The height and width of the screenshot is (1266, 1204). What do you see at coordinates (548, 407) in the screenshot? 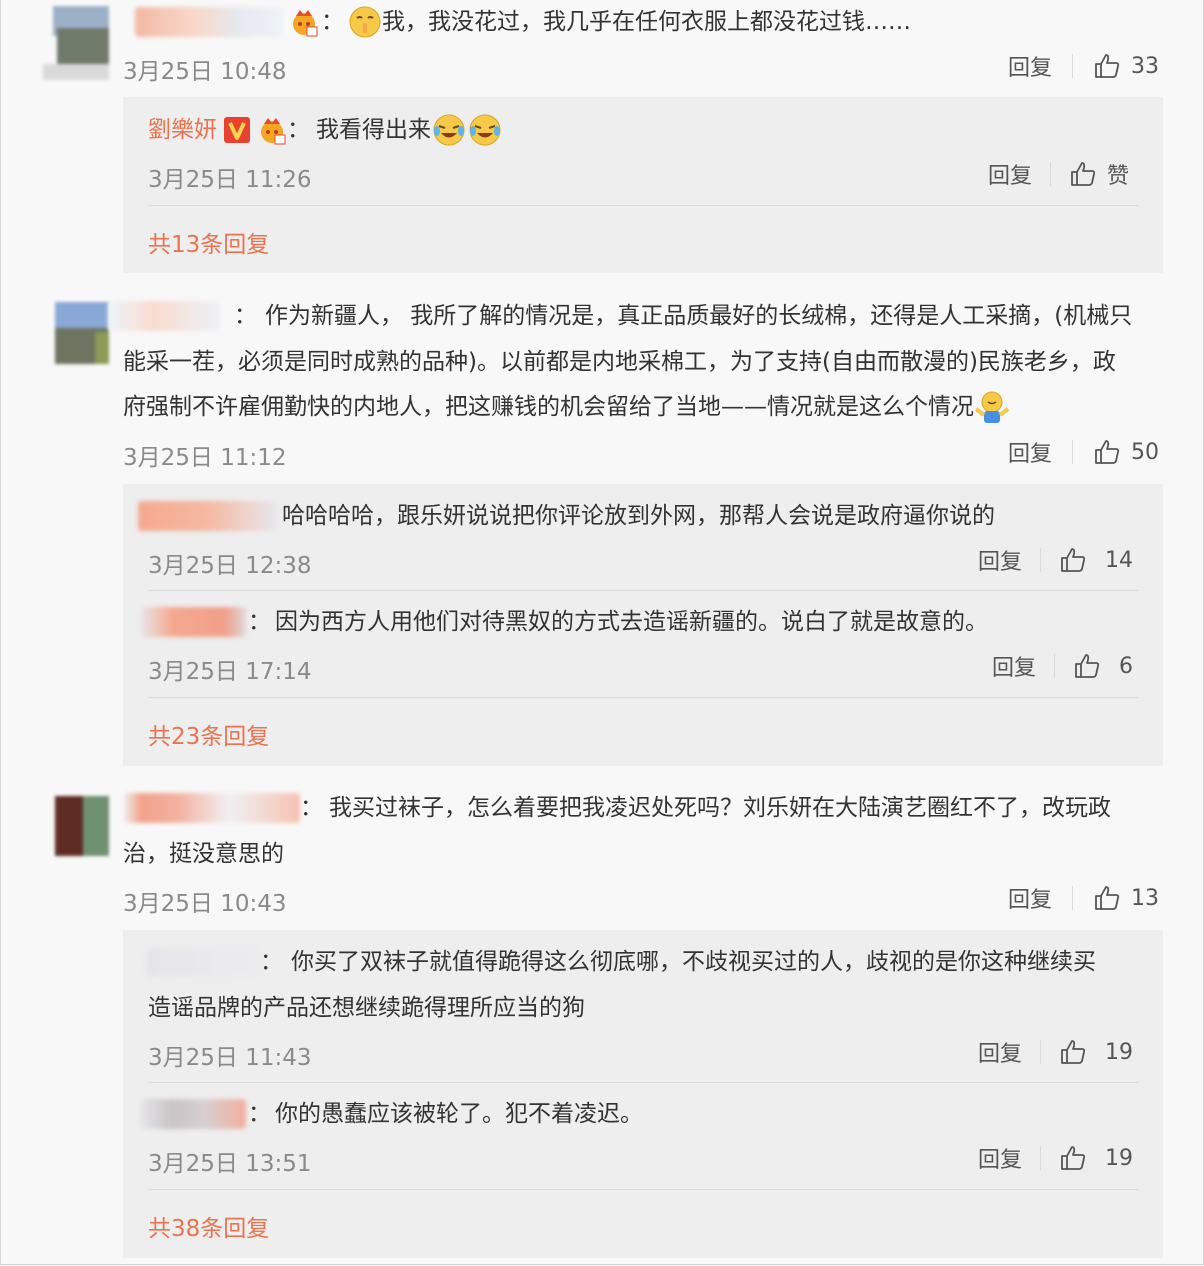
I see `comment-text: 府强制不许雇佣勤快的内地人，把这赚钱的机会留给了当地——情况就是这么个情况` at bounding box center [548, 407].